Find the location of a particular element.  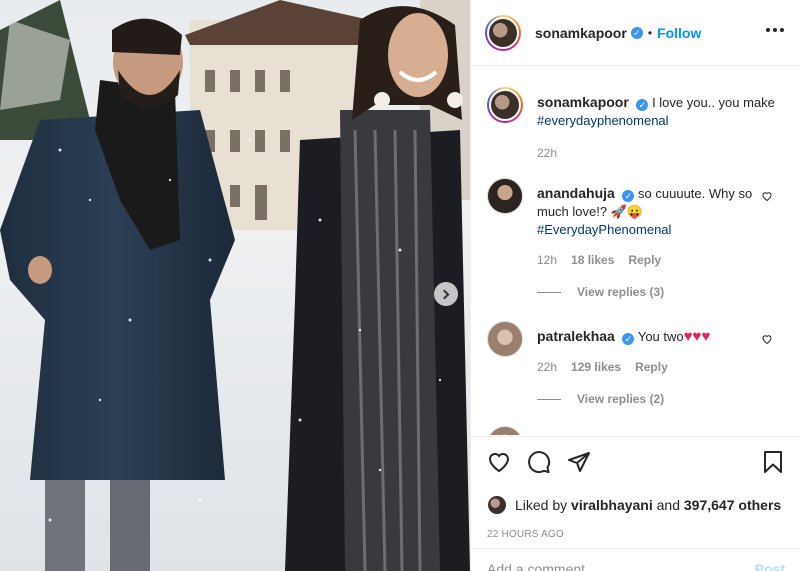

caption-time: 22h is located at coordinates (547, 153).